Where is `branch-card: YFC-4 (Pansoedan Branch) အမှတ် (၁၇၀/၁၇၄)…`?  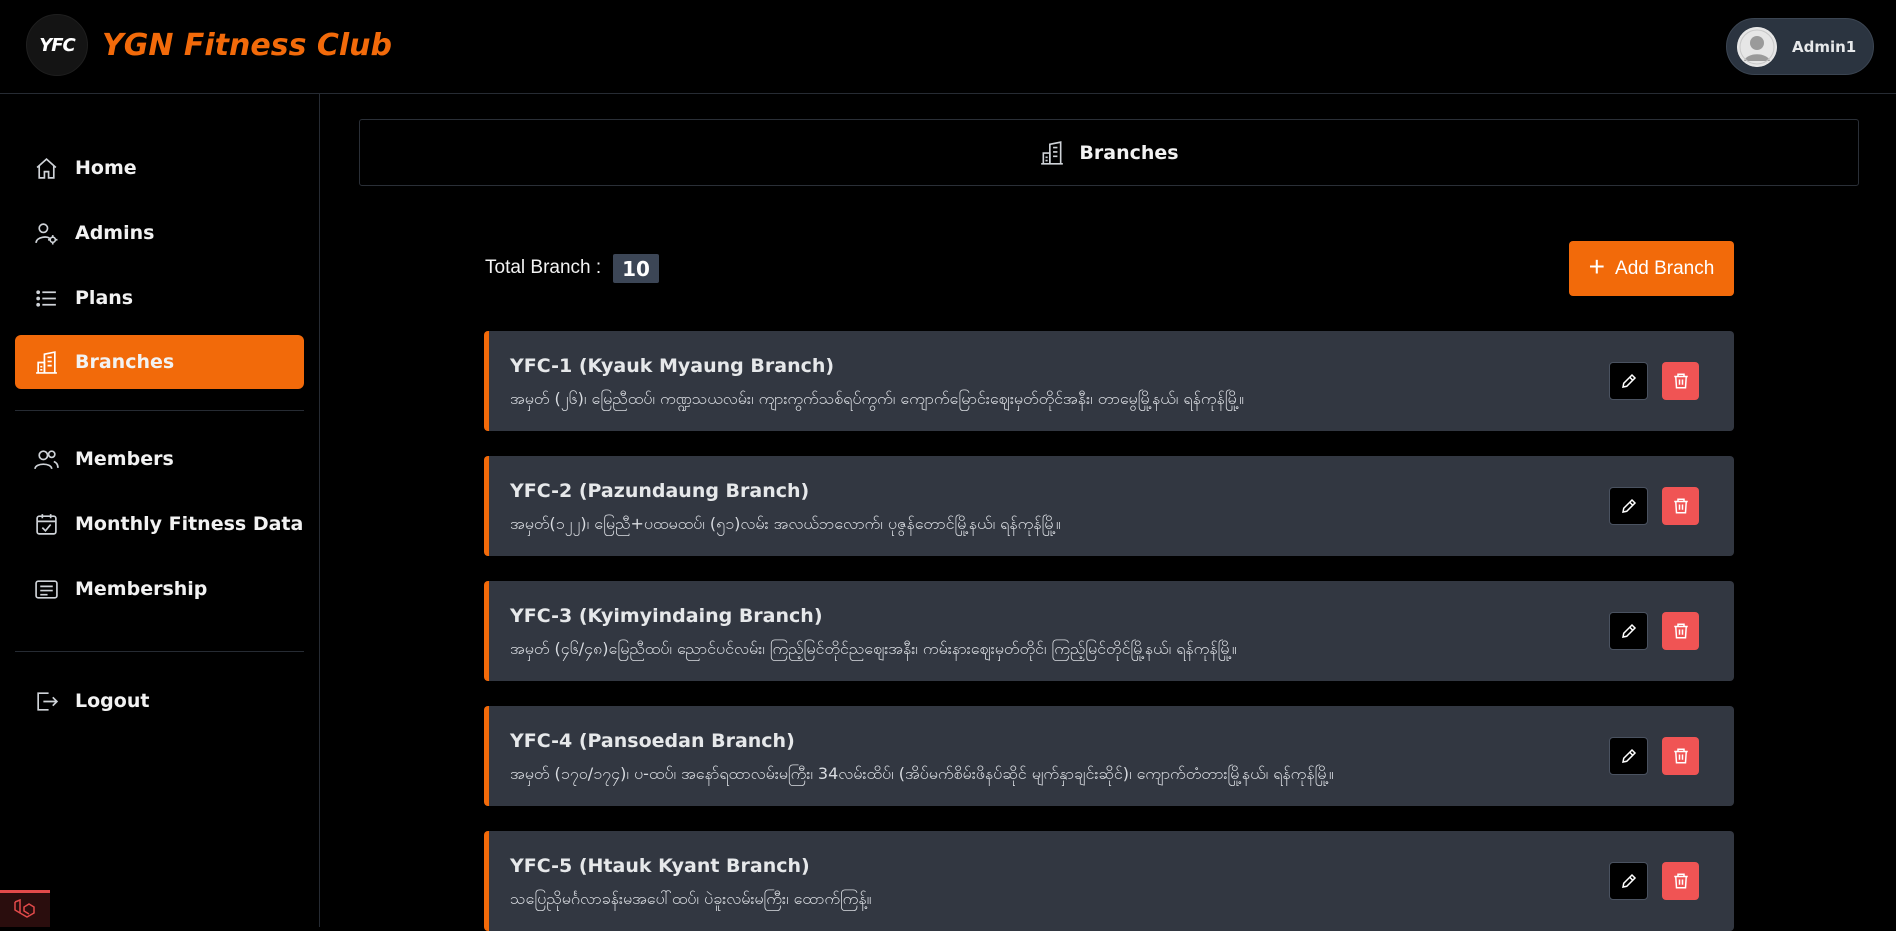 branch-card: YFC-4 (Pansoedan Branch) အမှတ် (၁၇၀/၁၇၄)… is located at coordinates (1109, 756).